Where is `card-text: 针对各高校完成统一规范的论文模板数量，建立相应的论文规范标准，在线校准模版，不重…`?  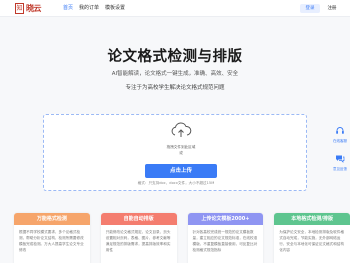 card-text: 针对各高校完成统一规范的论文模板数量，建立相应的论文规范标准，在线校准模版，不重… is located at coordinates (225, 241).